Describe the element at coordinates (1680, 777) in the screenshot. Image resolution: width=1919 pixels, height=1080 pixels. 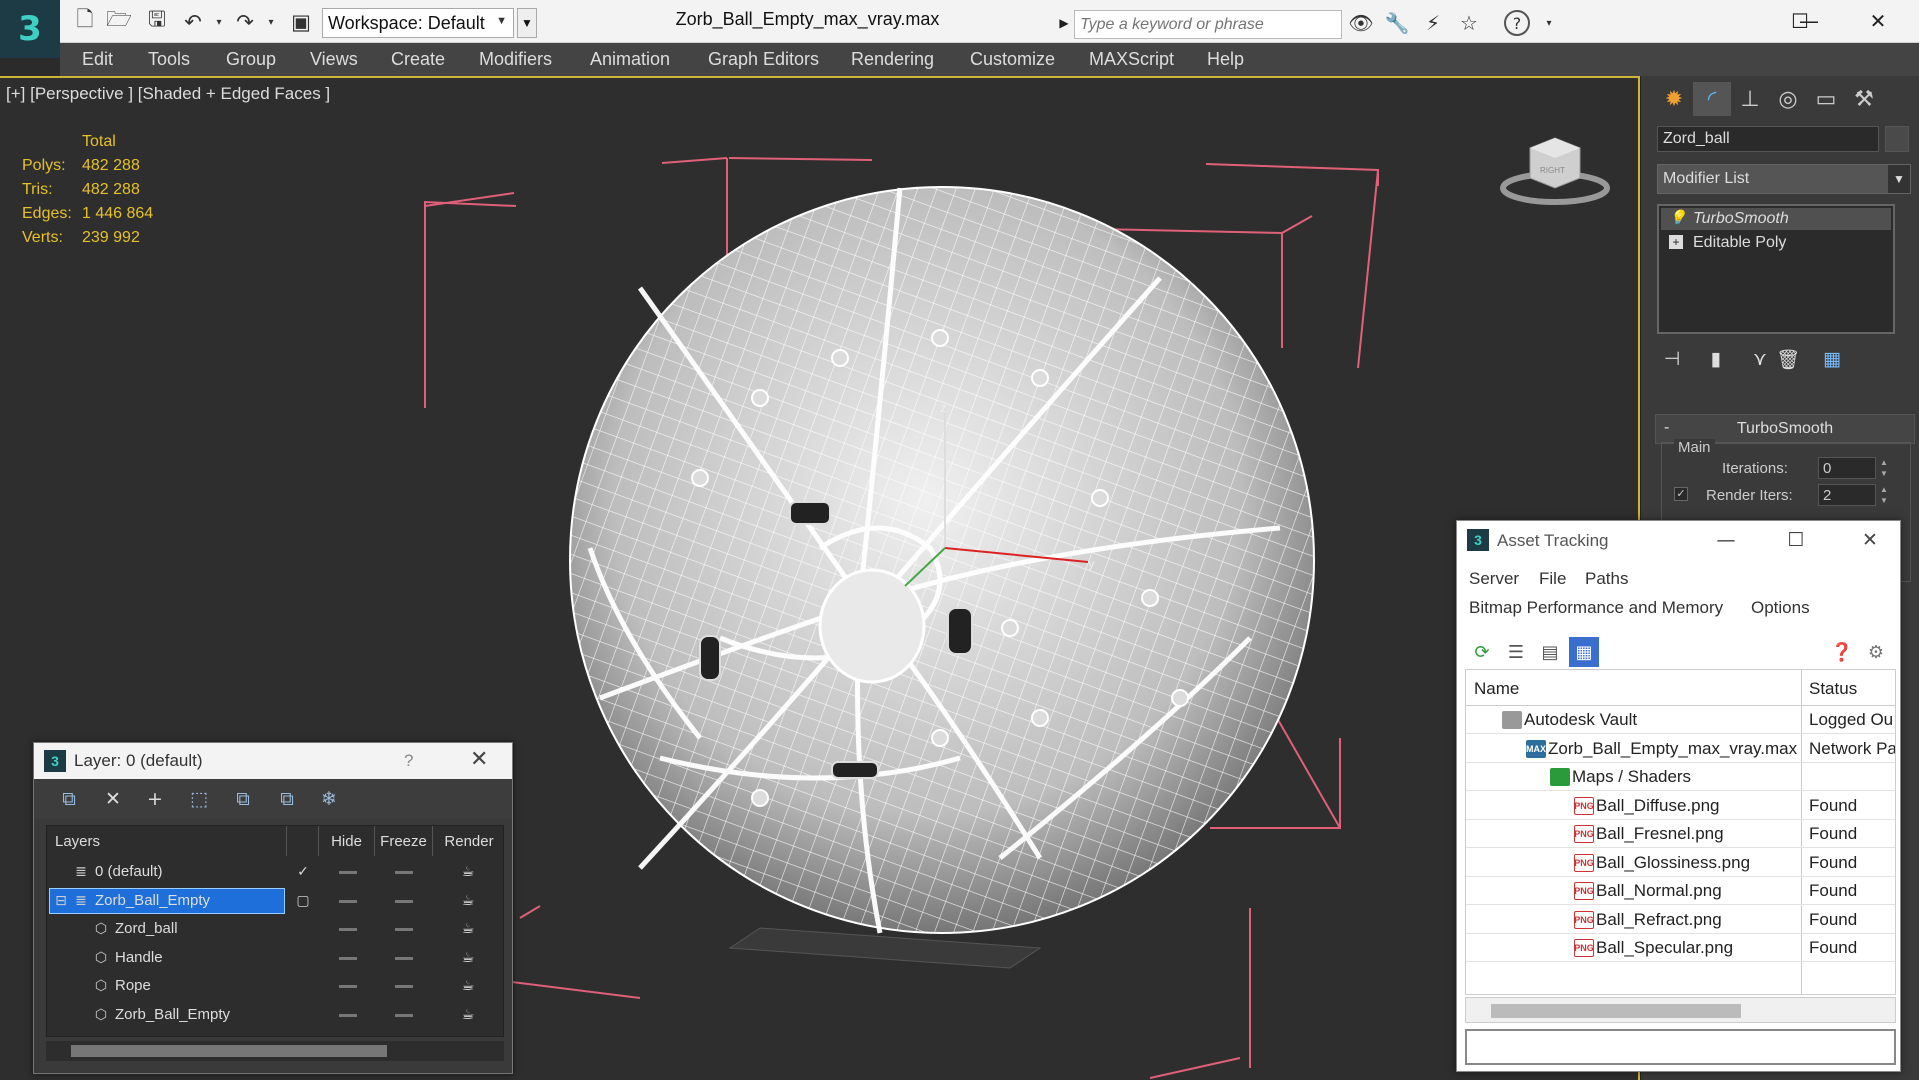
I see `table-row: Maps / Shaders` at that location.